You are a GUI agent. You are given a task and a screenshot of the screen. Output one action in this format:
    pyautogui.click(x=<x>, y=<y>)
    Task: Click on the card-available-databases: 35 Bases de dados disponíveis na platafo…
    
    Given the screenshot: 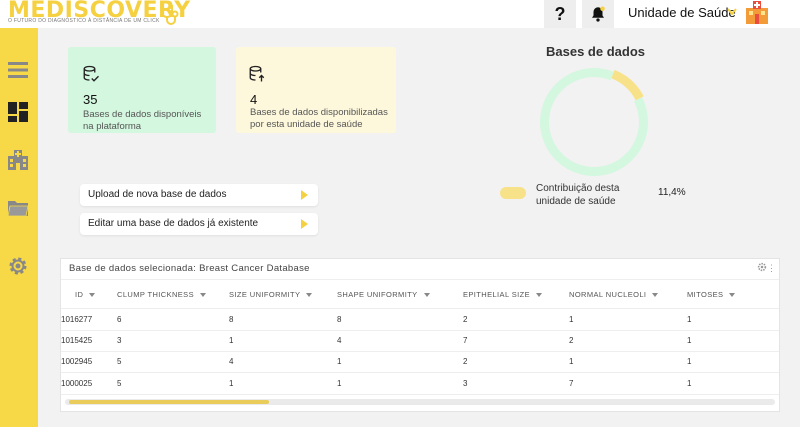 What is the action you would take?
    pyautogui.click(x=142, y=90)
    